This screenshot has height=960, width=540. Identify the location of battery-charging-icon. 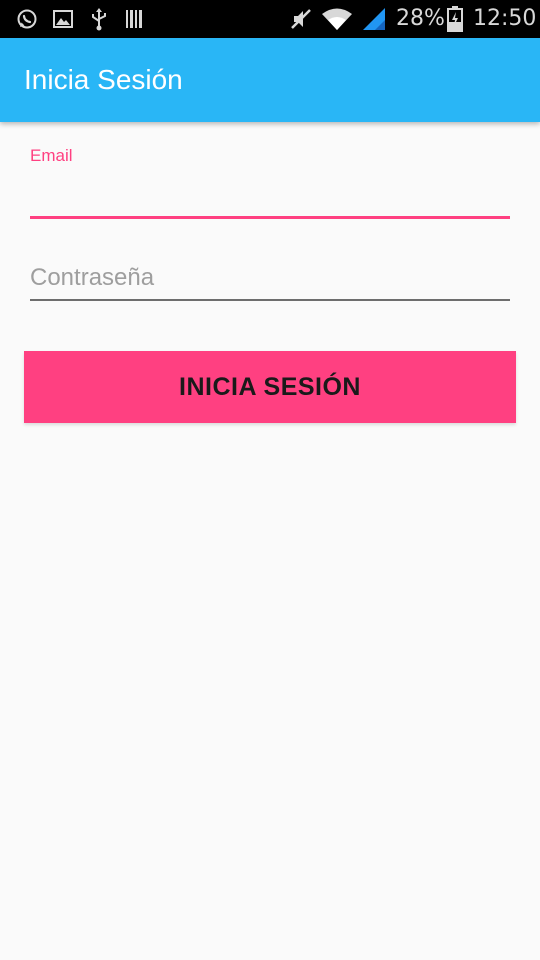
(455, 19).